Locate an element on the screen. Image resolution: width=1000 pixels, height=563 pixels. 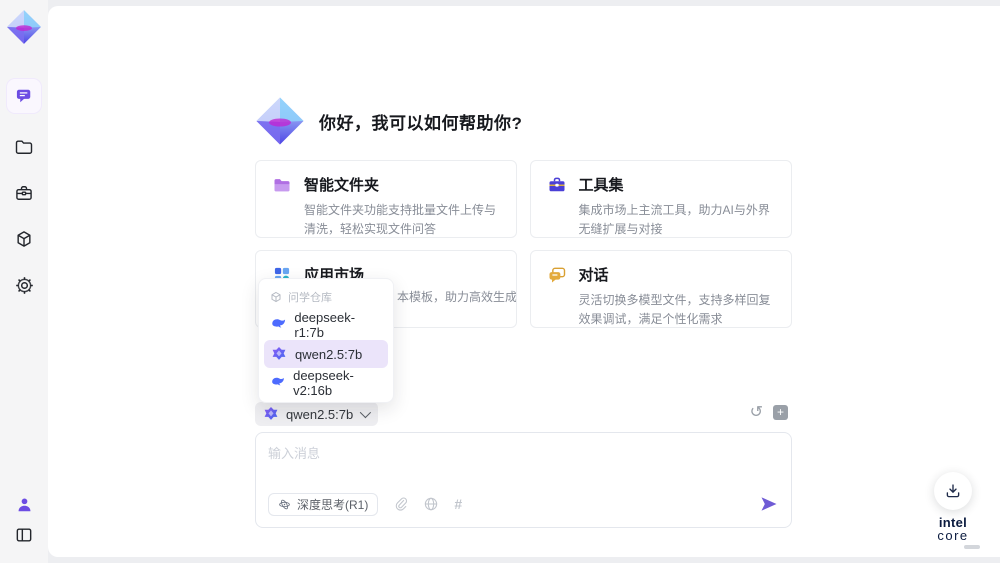
sidebar-item-settings is located at coordinates (24, 285).